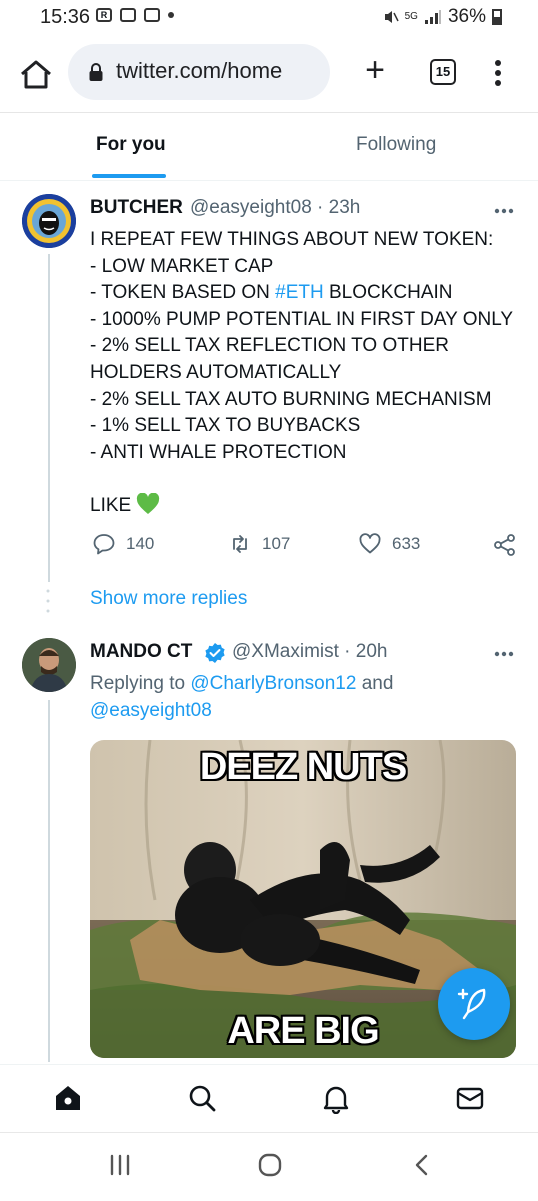 This screenshot has height=1201, width=538. What do you see at coordinates (123, 544) in the screenshot?
I see `reply-button: 140` at bounding box center [123, 544].